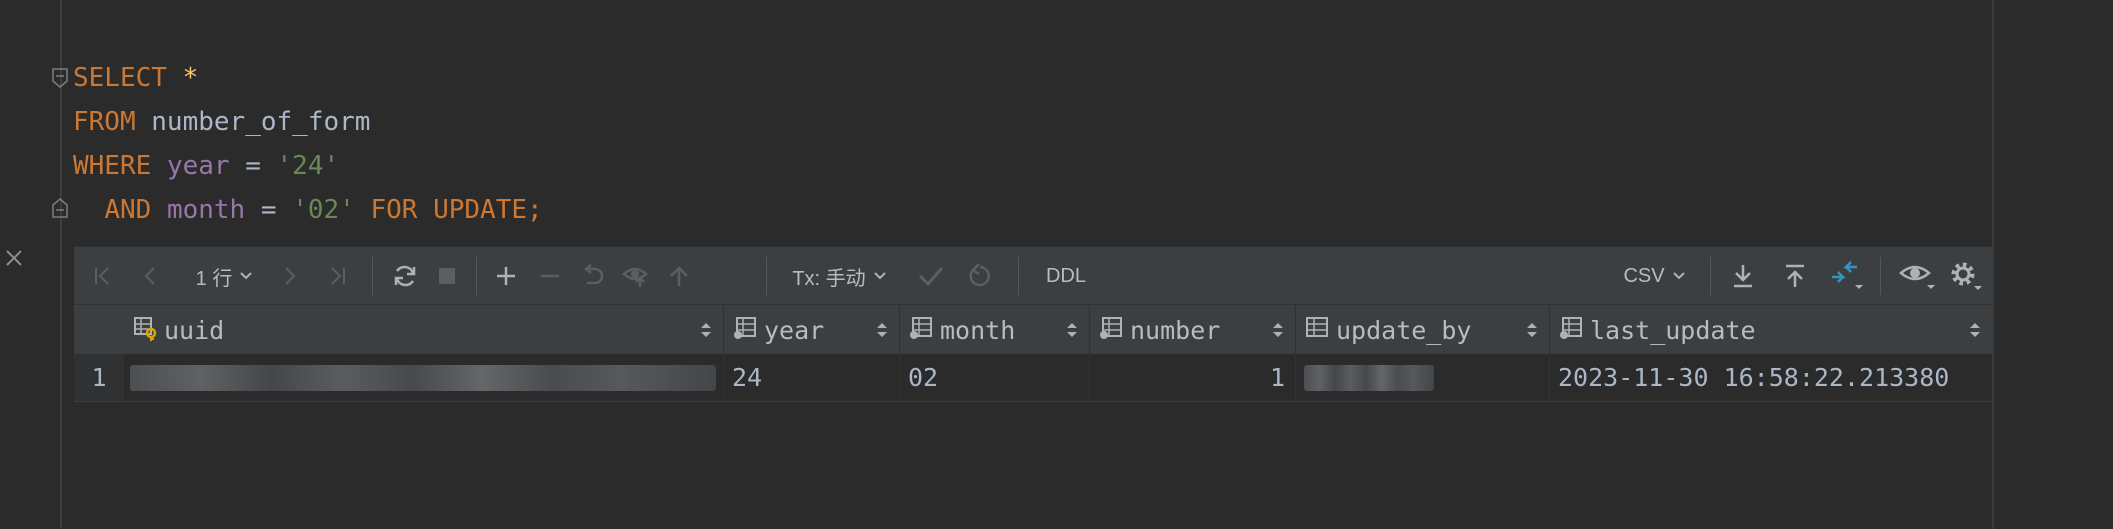 The width and height of the screenshot is (2113, 529). I want to click on previous-page-icon, so click(151, 276).